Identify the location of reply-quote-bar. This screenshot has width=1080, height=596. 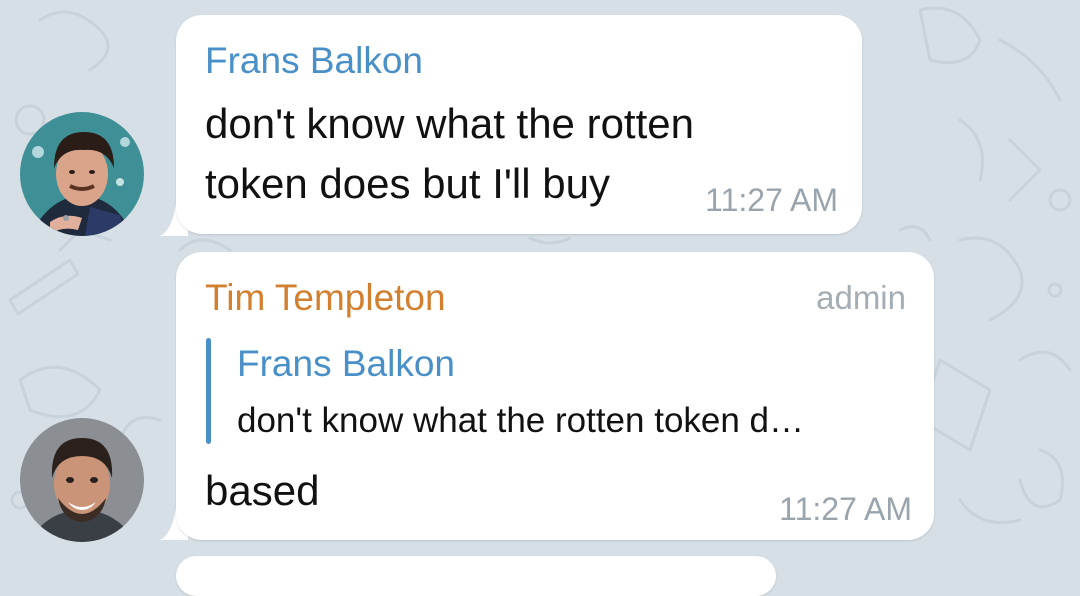
(208, 391).